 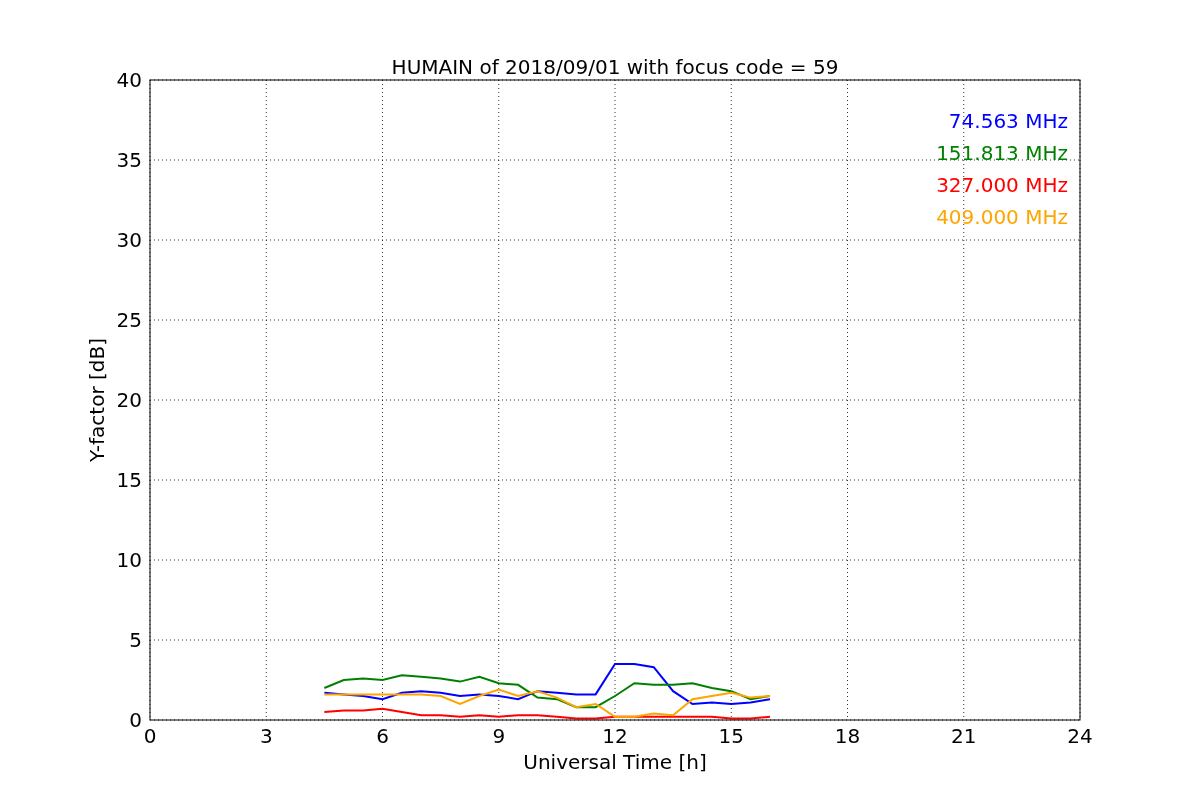 What do you see at coordinates (129, 480) in the screenshot?
I see `y-tick-label: 15` at bounding box center [129, 480].